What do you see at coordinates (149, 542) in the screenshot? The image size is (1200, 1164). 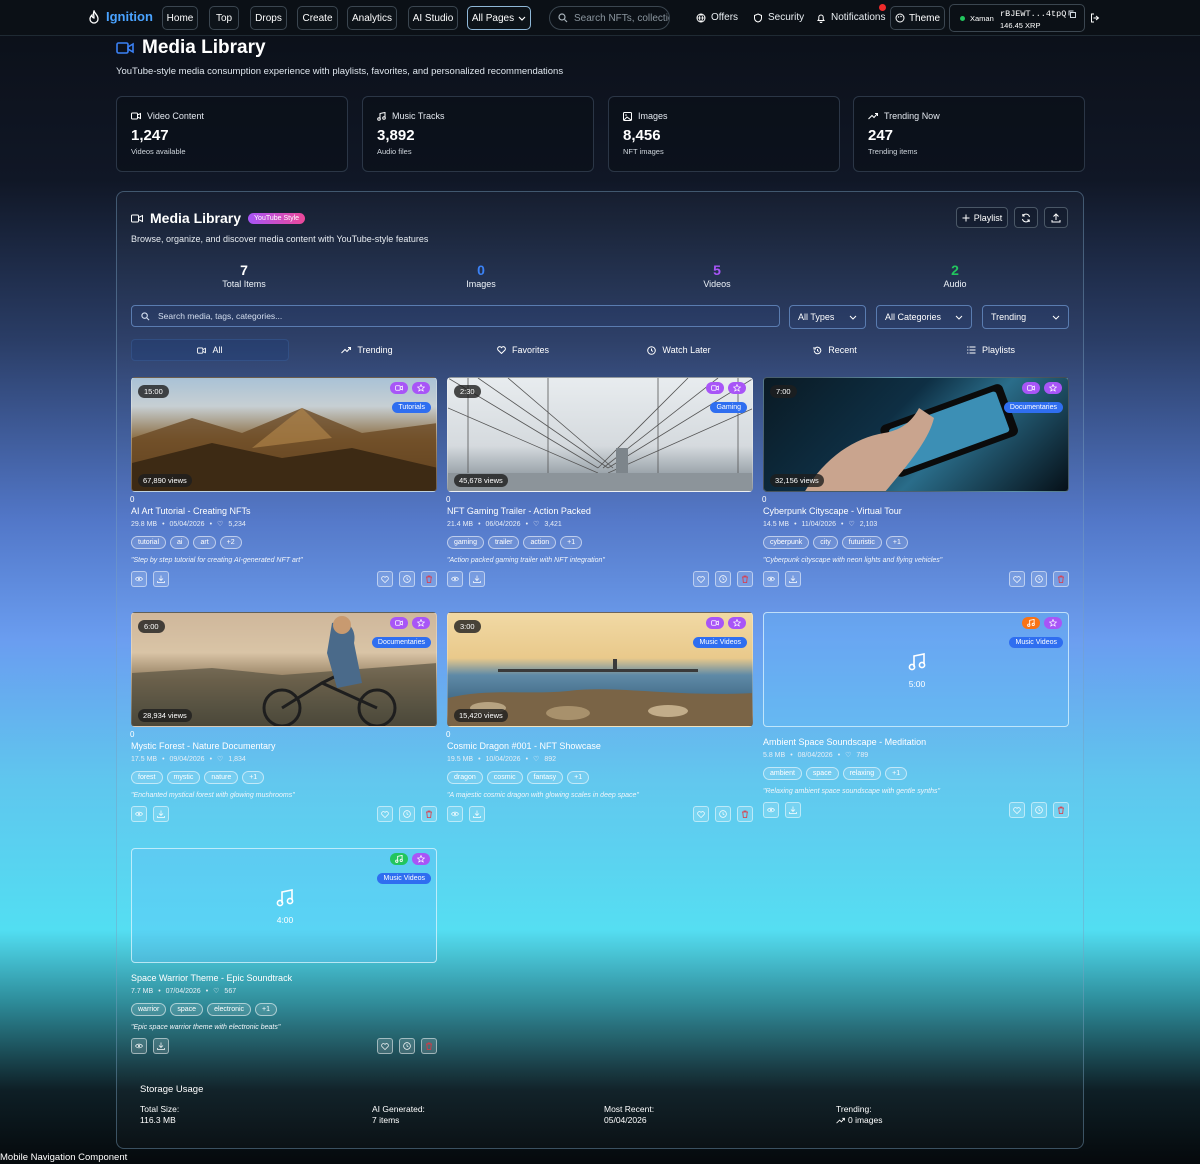 I see `tag: tutorial` at bounding box center [149, 542].